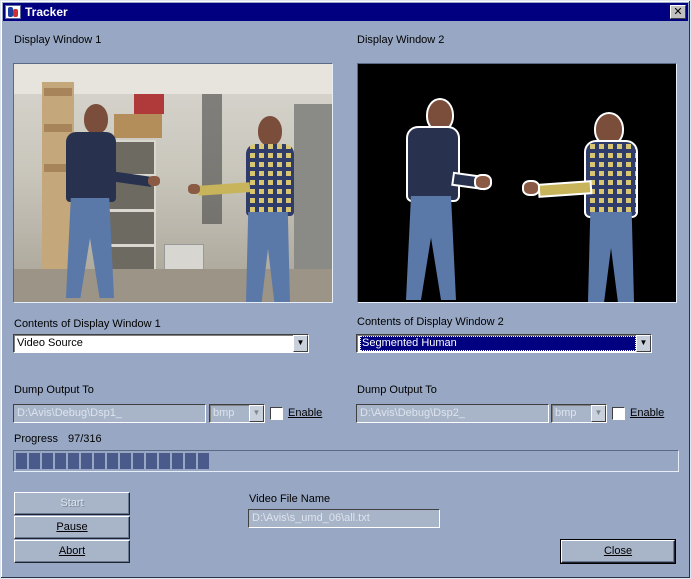  What do you see at coordinates (13, 12) in the screenshot?
I see `tracker-app-icon` at bounding box center [13, 12].